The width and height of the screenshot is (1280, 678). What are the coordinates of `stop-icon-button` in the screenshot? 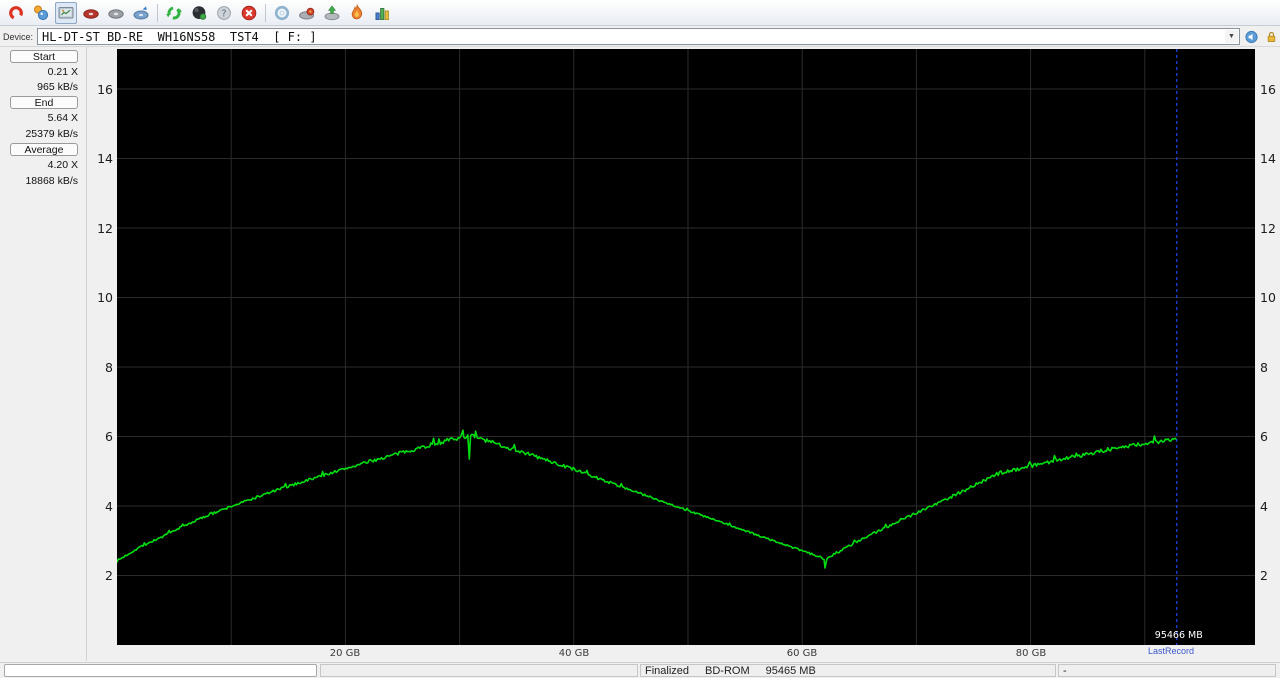 It's located at (249, 13).